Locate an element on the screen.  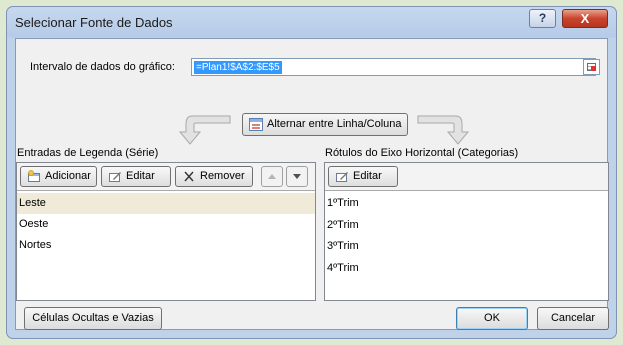
add-series-label: Adicionar is located at coordinates (68, 176).